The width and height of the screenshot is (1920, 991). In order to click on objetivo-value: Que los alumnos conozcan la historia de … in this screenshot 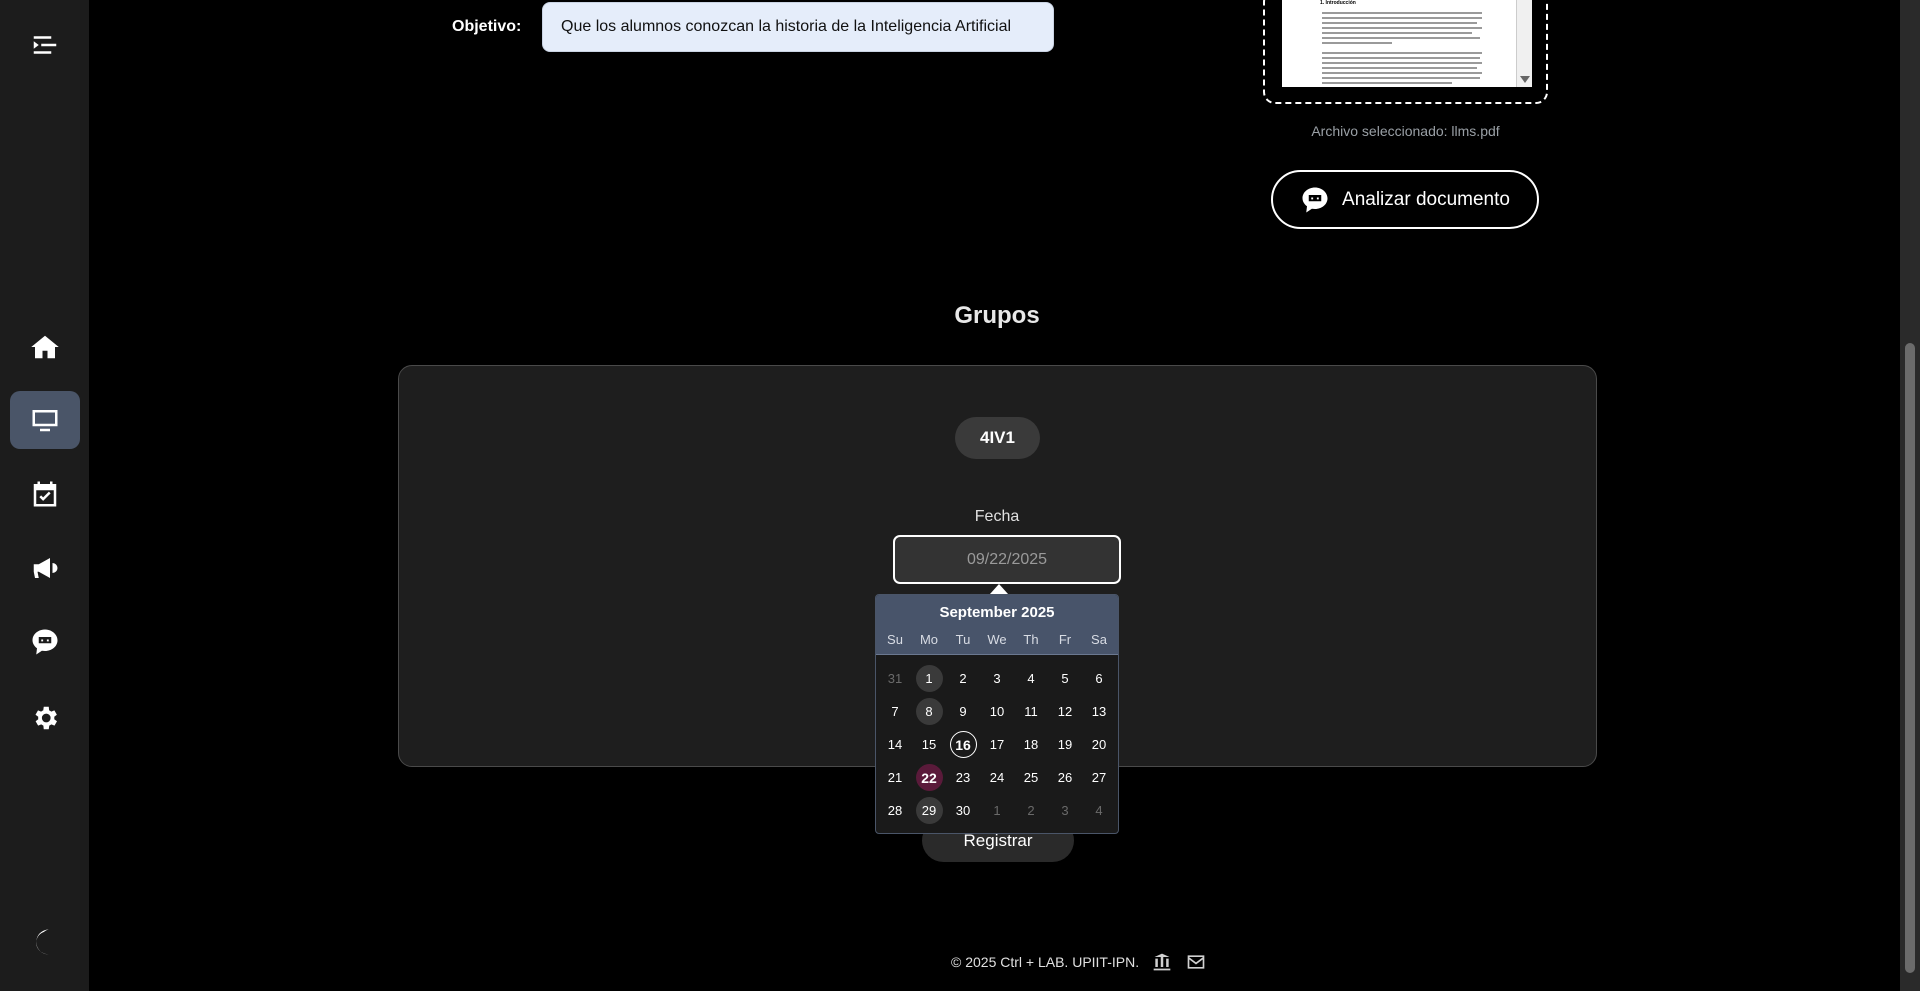, I will do `click(786, 26)`.